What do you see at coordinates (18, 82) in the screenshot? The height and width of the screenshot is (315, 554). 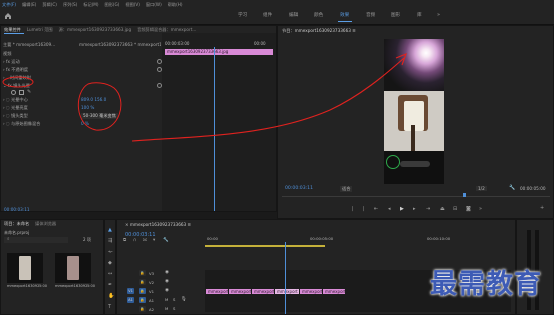 I see `annotation-circle-effect` at bounding box center [18, 82].